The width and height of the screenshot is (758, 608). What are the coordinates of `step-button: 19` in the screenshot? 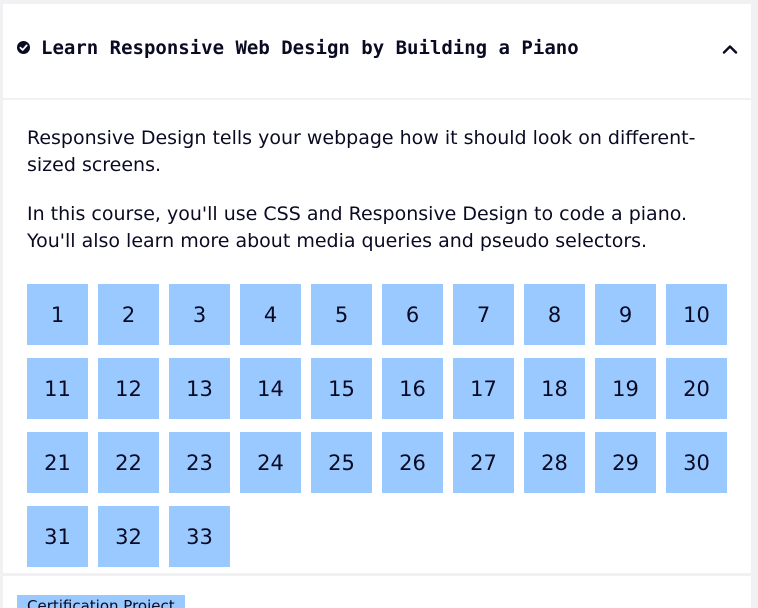 It's located at (625, 388).